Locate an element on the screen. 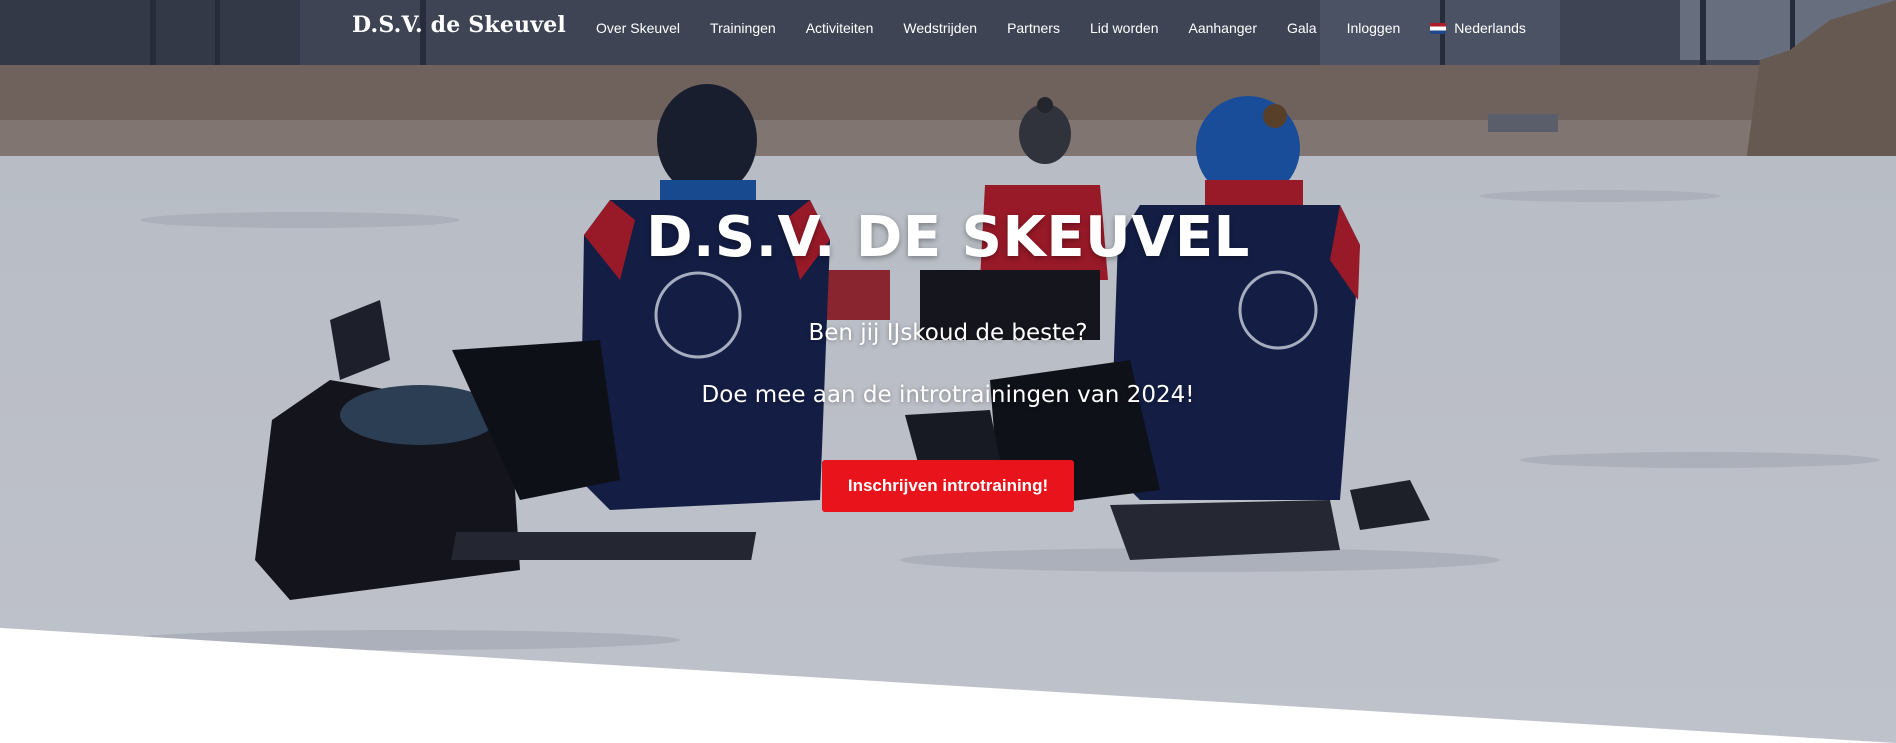 Image resolution: width=1896 pixels, height=743 pixels. nav-link-gala: Gala is located at coordinates (1302, 28).